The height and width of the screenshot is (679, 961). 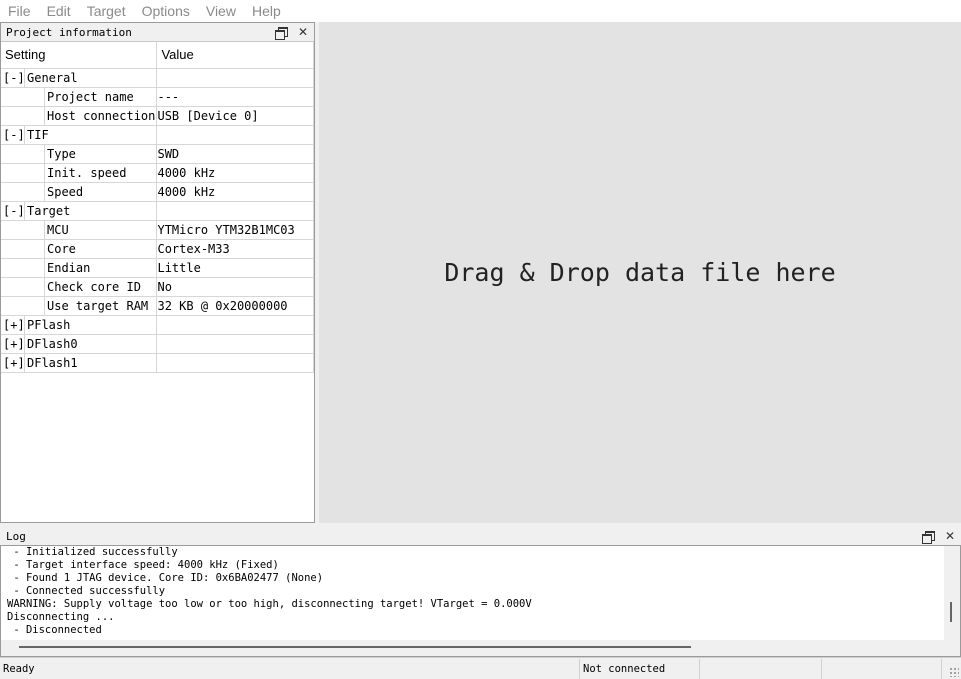 I want to click on property-group-row: [-] TIF, so click(x=157, y=135).